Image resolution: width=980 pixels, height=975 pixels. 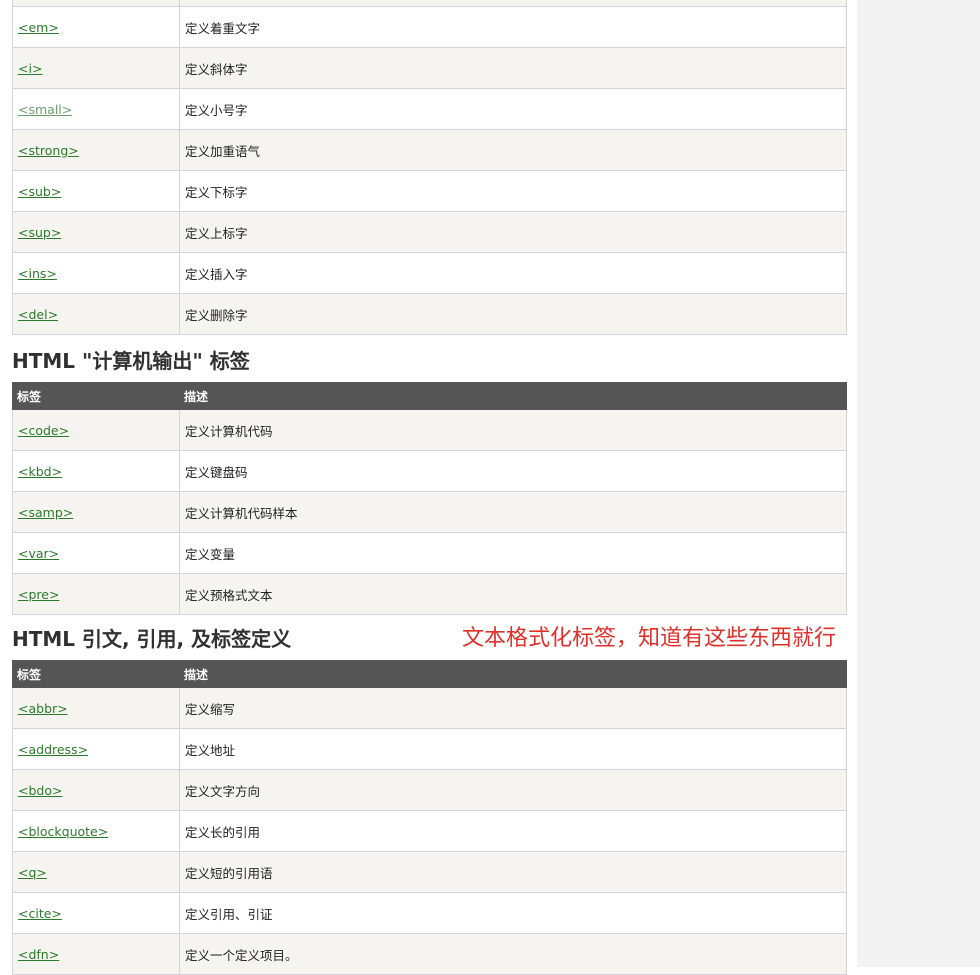 What do you see at coordinates (513, 27) in the screenshot?
I see `tag-description: 定义着重文字` at bounding box center [513, 27].